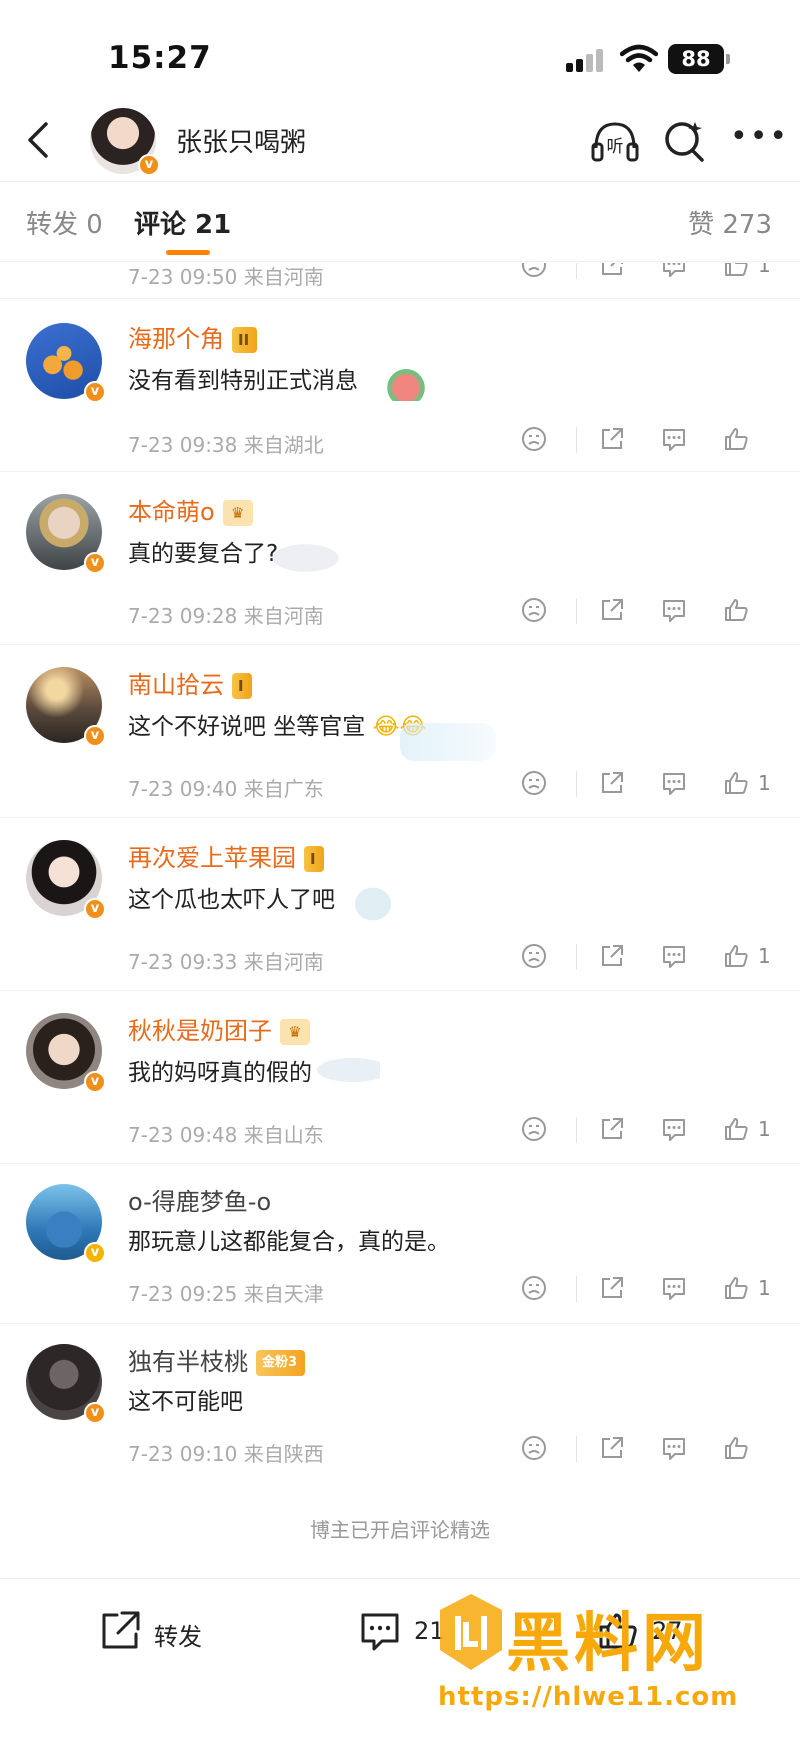 The width and height of the screenshot is (800, 1738). What do you see at coordinates (212, 858) in the screenshot?
I see `commenter-name-text: 再次爱上苹果园` at bounding box center [212, 858].